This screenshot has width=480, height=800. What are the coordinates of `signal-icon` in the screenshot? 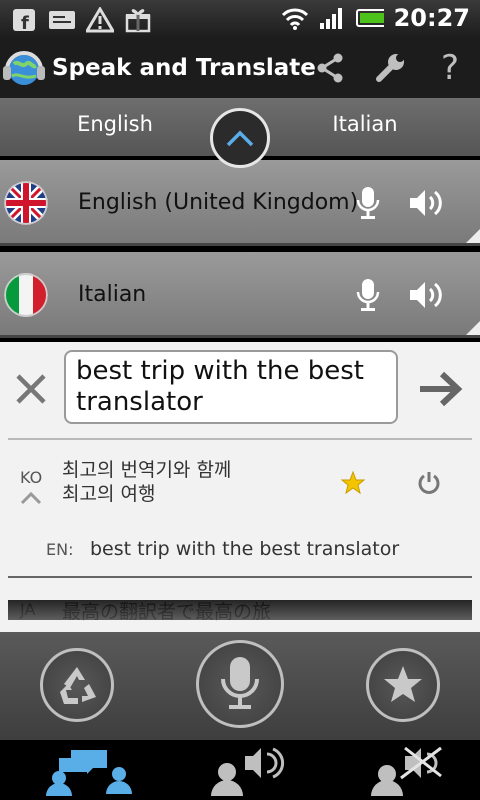 It's located at (332, 18).